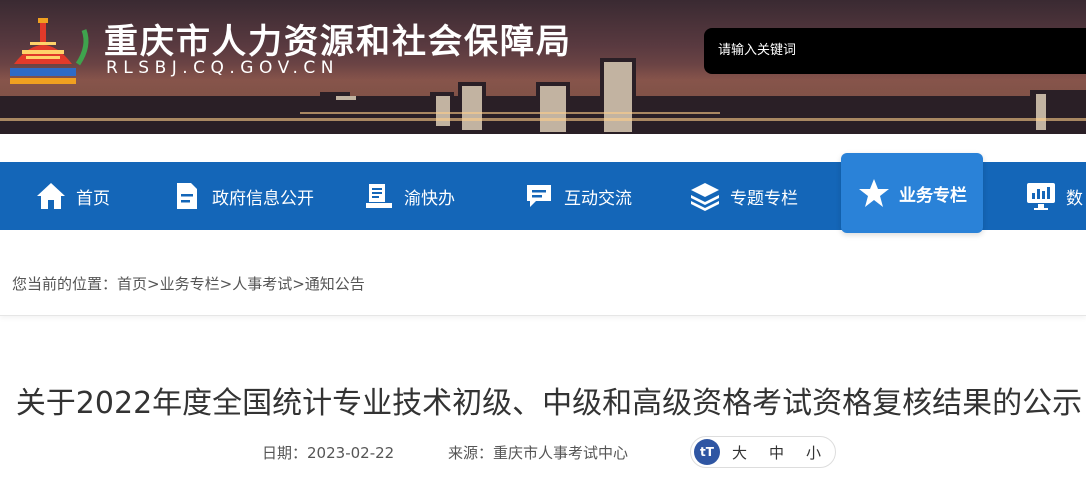 The image size is (1086, 480). I want to click on nav-item-label: 政府信息公开, so click(263, 198).